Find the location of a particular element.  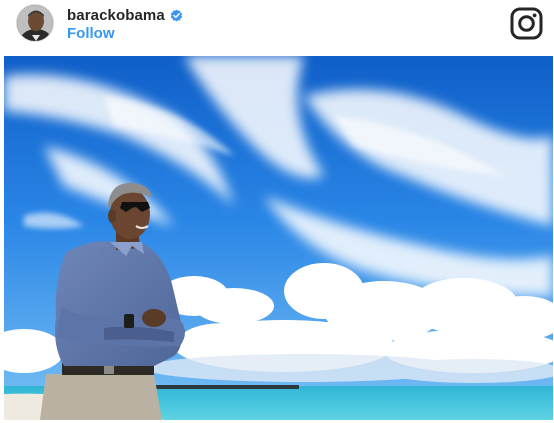

instagram-icon is located at coordinates (526, 23).